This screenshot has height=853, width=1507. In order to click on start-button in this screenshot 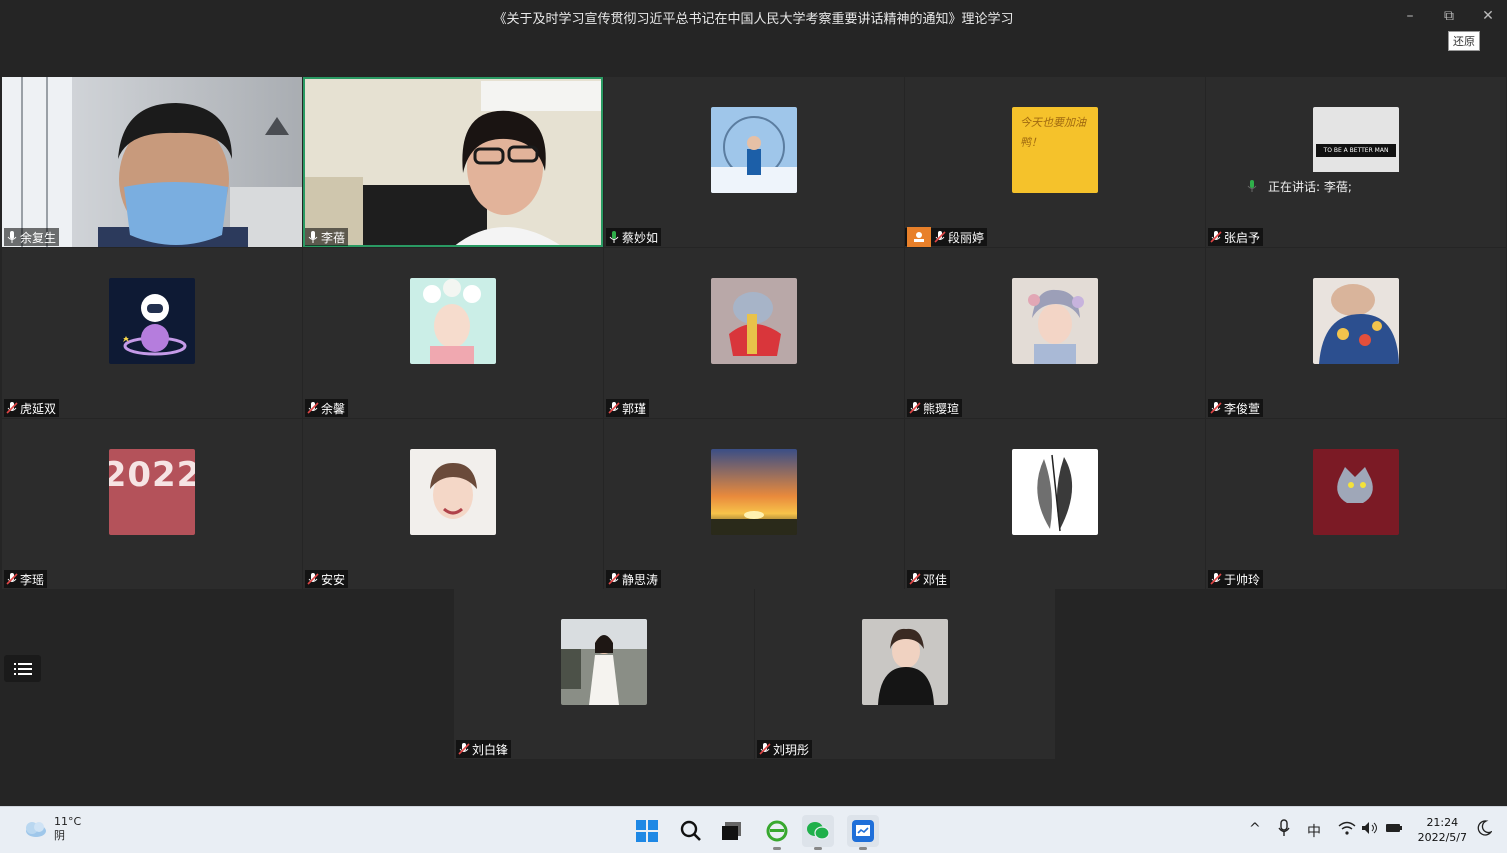, I will do `click(647, 831)`.